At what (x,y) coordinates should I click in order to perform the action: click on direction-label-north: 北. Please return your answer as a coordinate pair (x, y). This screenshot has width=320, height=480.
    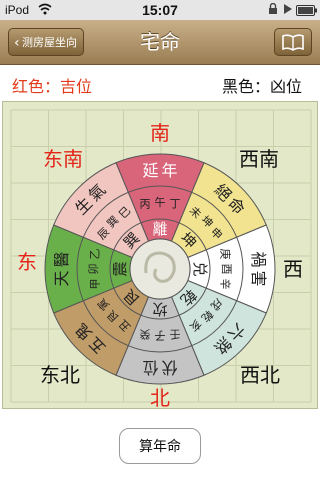
    Looking at the image, I should click on (160, 398).